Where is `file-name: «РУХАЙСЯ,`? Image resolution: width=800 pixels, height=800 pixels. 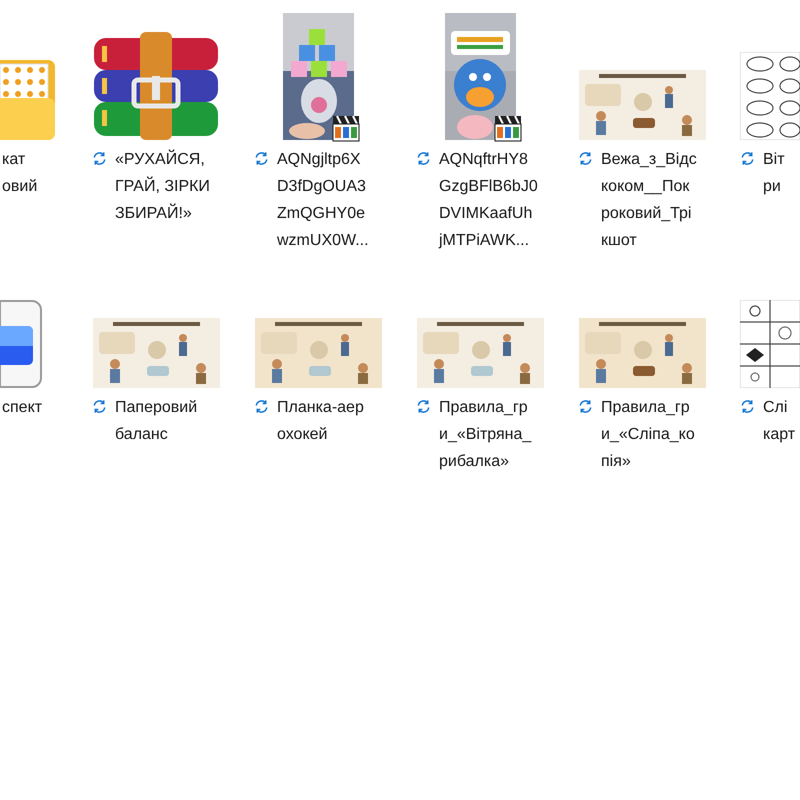
file-name: «РУХАЙСЯ, is located at coordinates (162, 159).